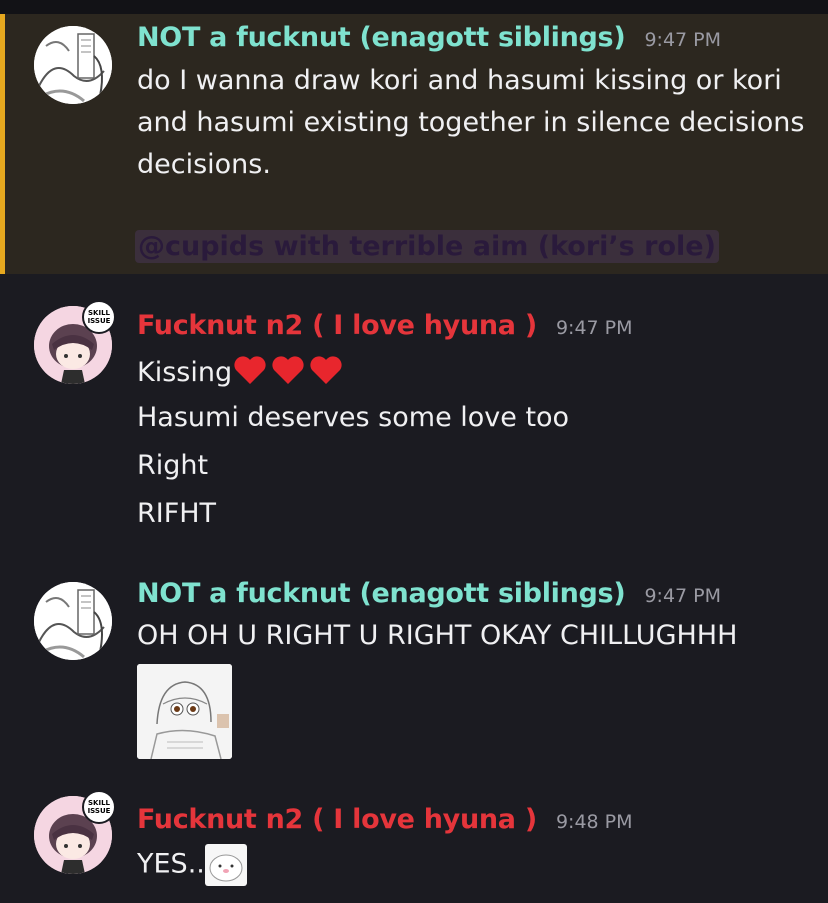  I want to click on sticker-emoji-icon, so click(225, 865).